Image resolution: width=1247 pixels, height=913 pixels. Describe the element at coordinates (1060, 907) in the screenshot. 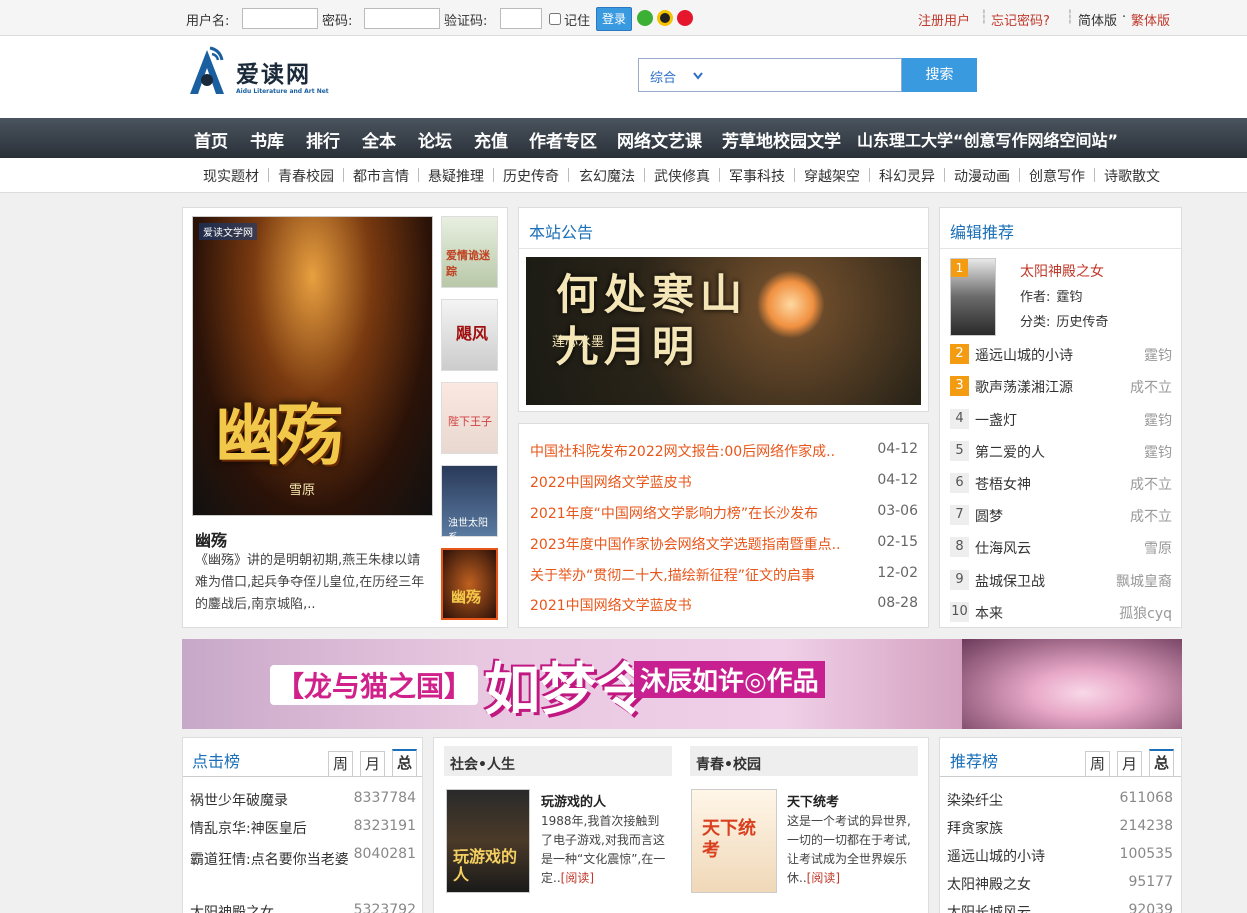

I see `list-item: 太阳长城风云 92039` at that location.